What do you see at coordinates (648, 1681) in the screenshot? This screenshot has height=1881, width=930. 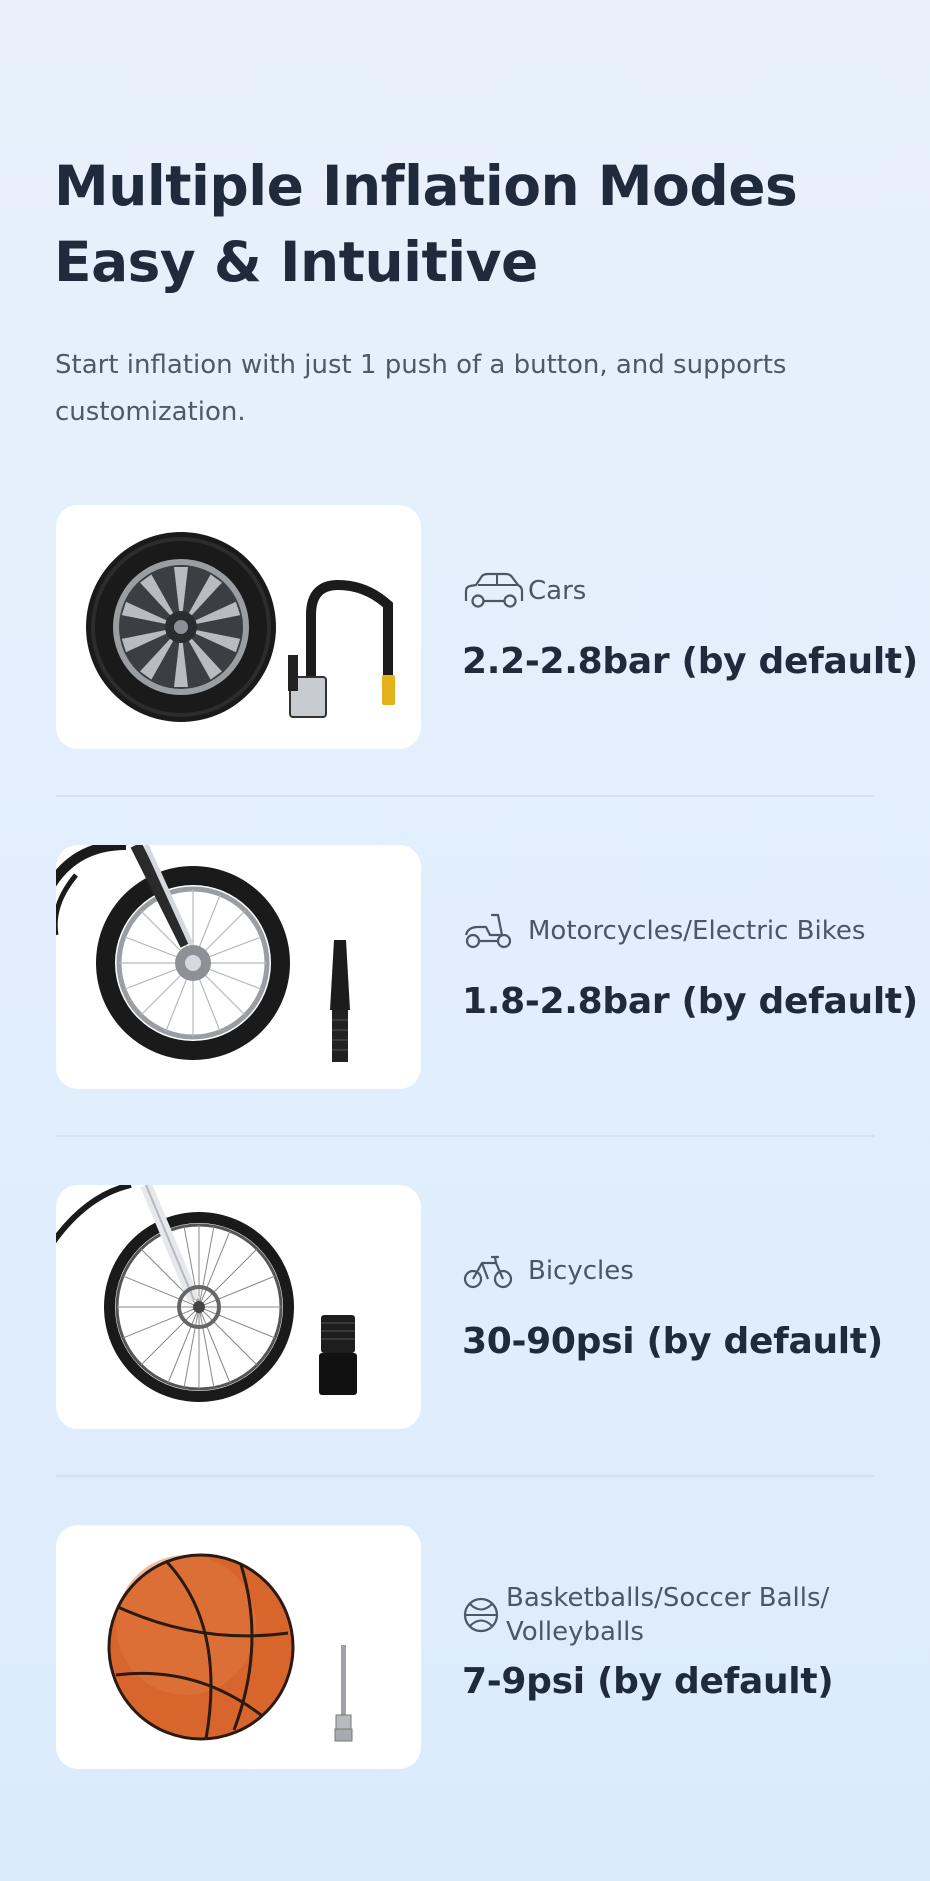 I see `mode-pressure-value: 7-9psi (by default)` at bounding box center [648, 1681].